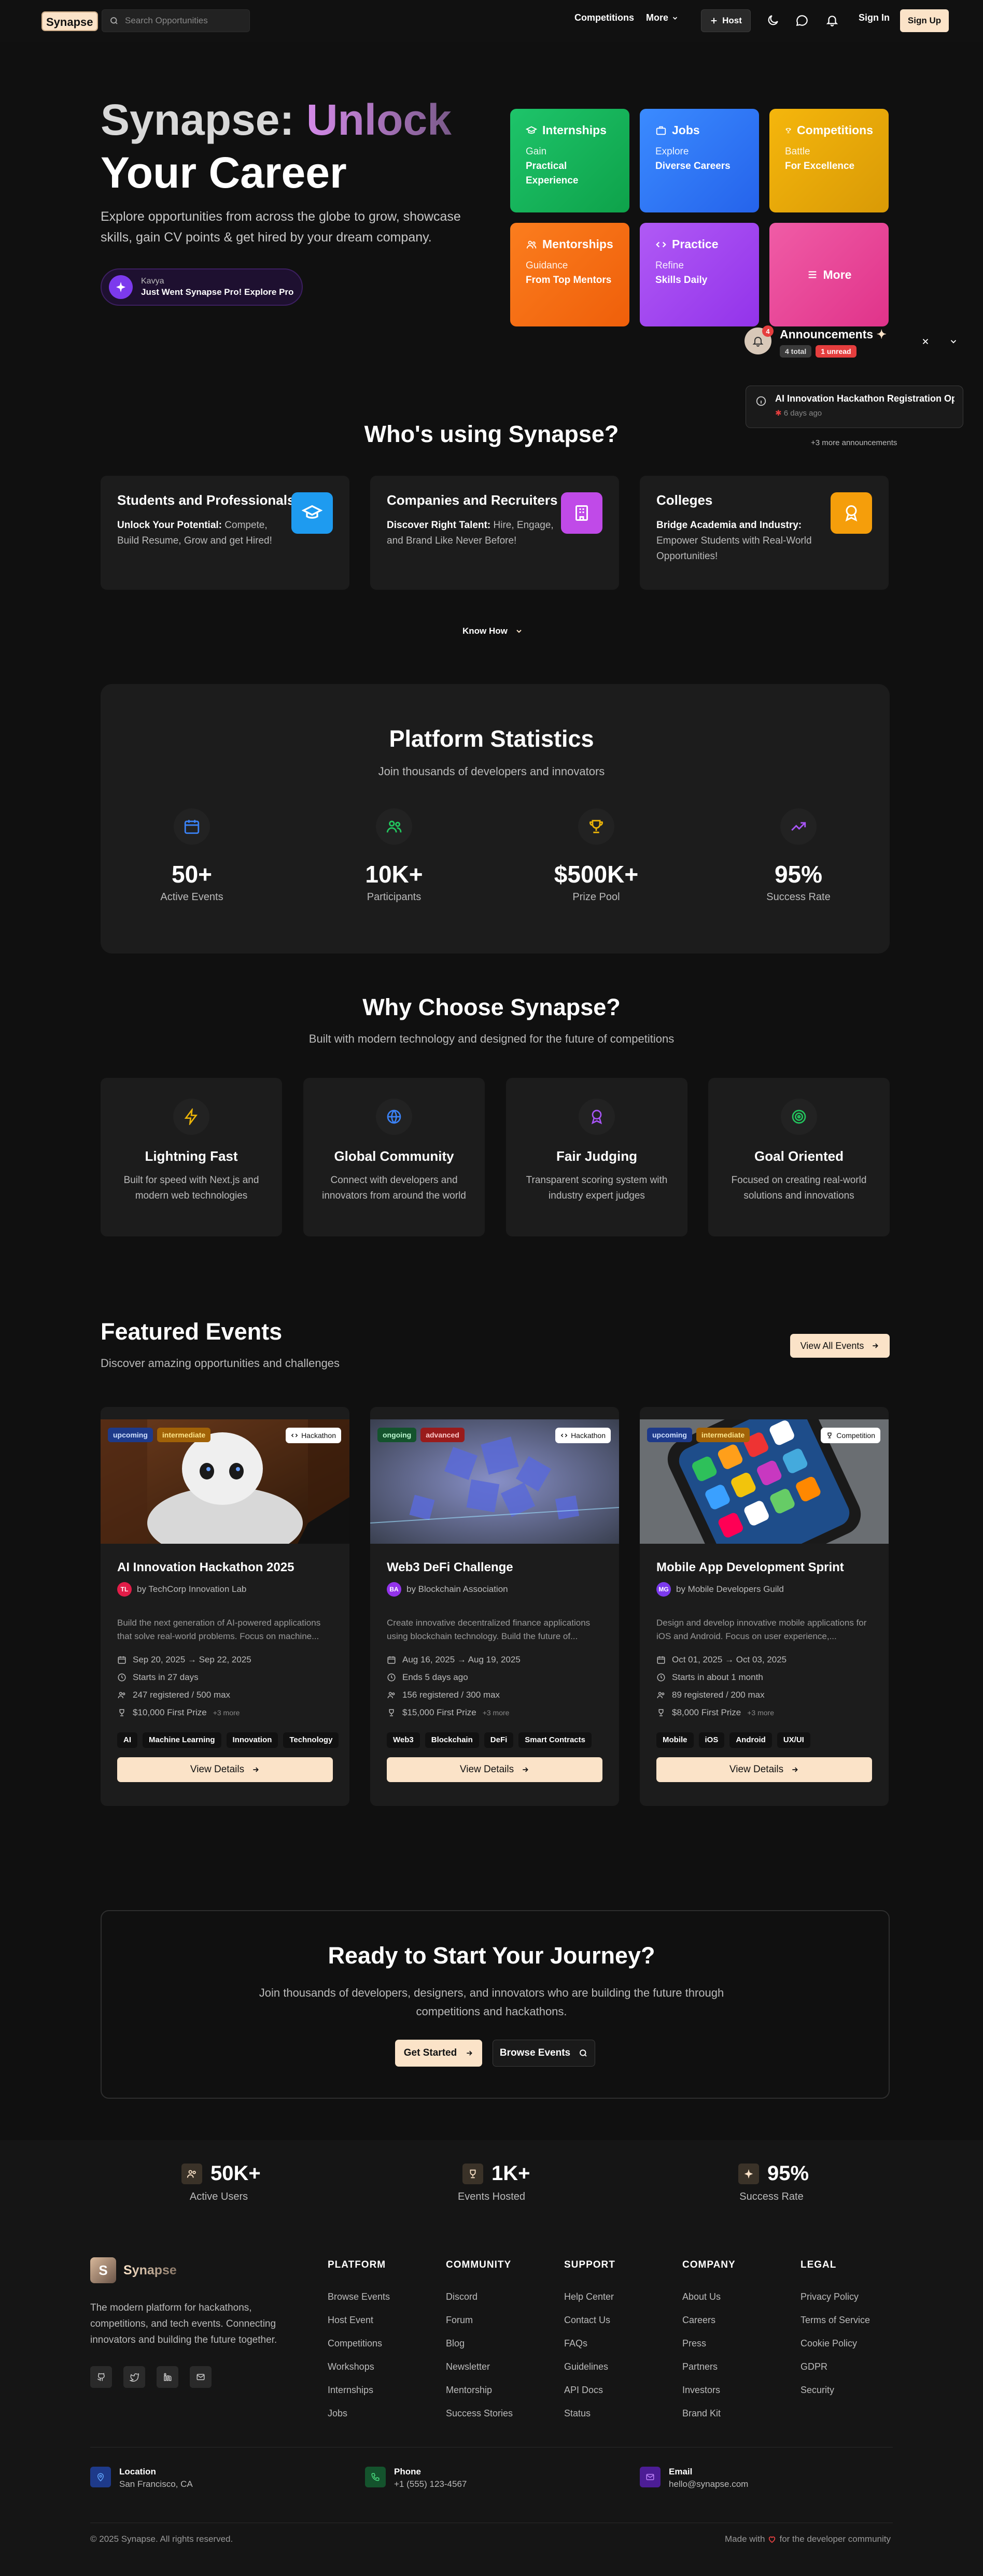 The height and width of the screenshot is (2576, 983). Describe the element at coordinates (158, 1677) in the screenshot. I see `event-when-row: Starts in 27 days` at that location.